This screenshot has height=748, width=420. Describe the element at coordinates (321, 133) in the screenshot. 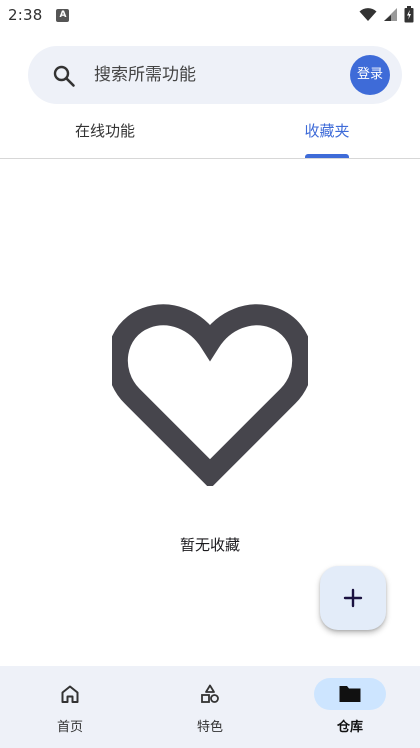

I see `tab-favorites: 收藏夹` at that location.